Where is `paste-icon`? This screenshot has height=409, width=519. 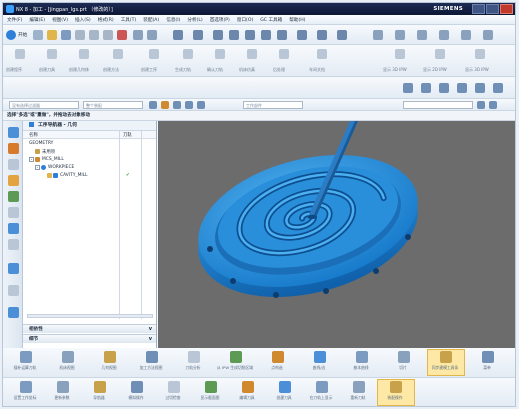
paste-icon is located at coordinates (108, 35).